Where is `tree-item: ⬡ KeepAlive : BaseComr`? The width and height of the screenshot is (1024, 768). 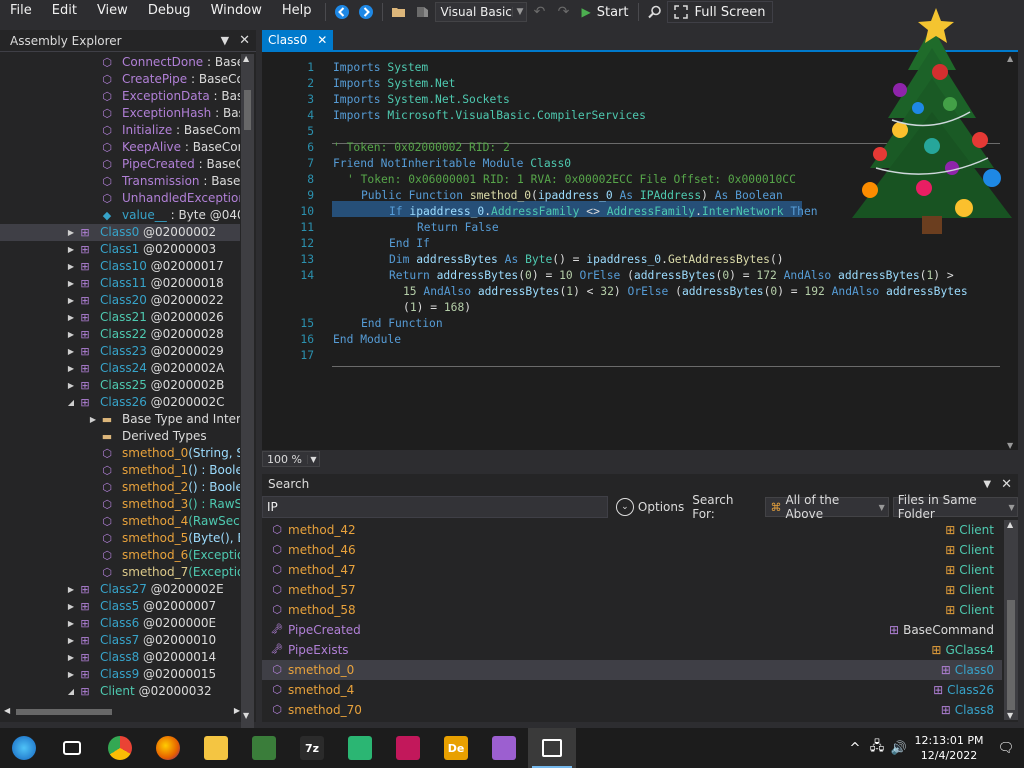
tree-item: ⬡ KeepAlive : BaseComr is located at coordinates (120, 147).